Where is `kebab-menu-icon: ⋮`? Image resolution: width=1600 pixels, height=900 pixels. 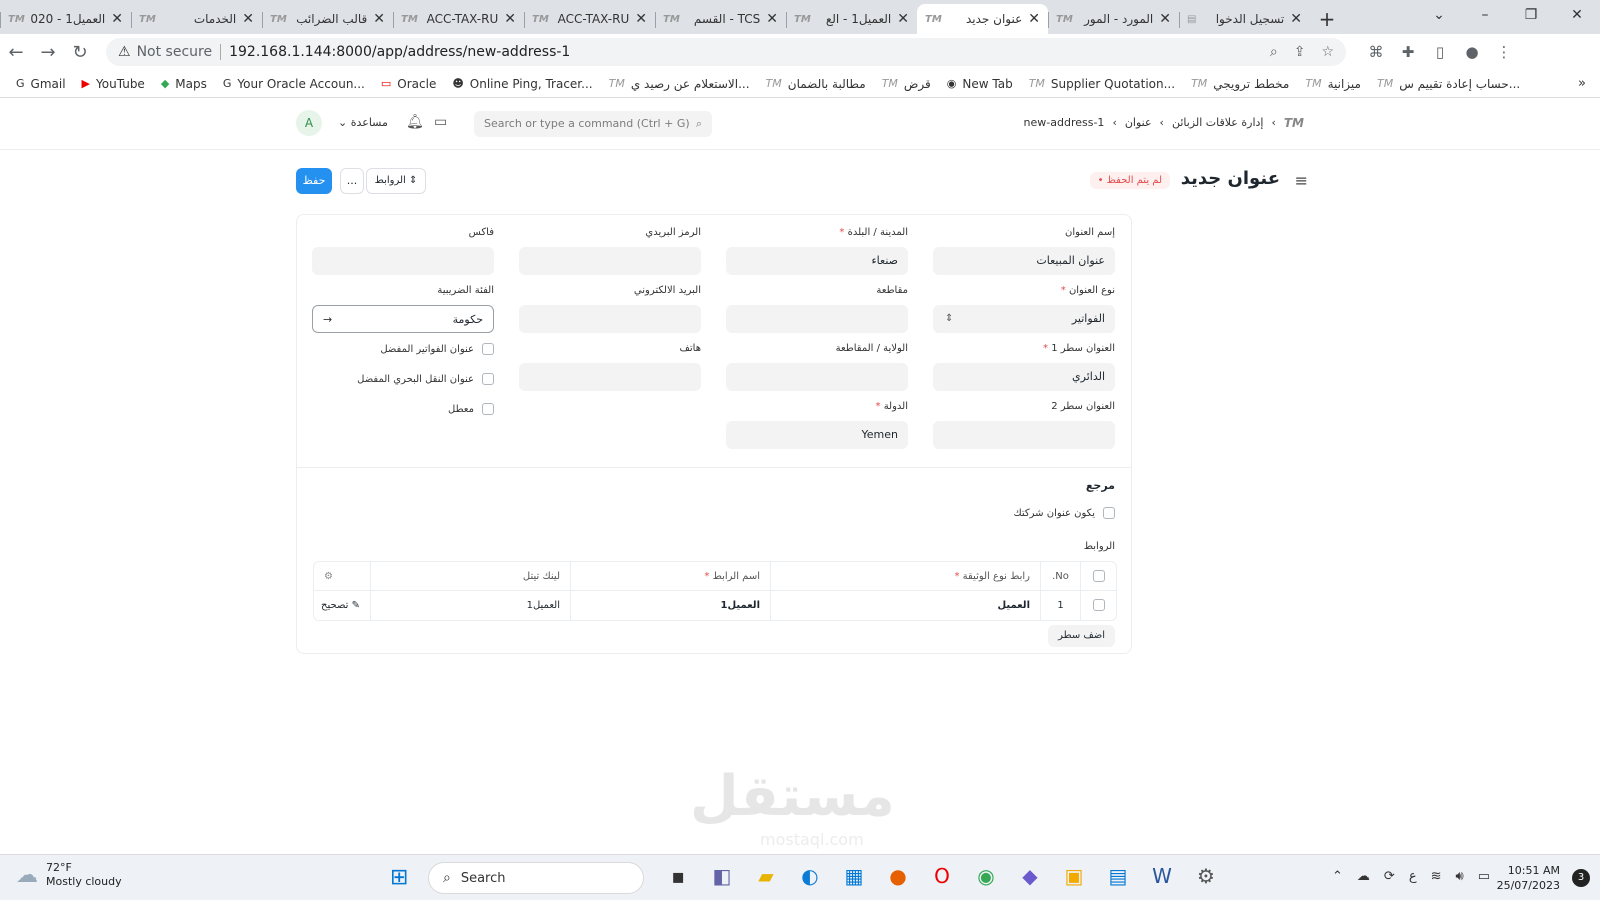 kebab-menu-icon: ⋮ is located at coordinates (1504, 52).